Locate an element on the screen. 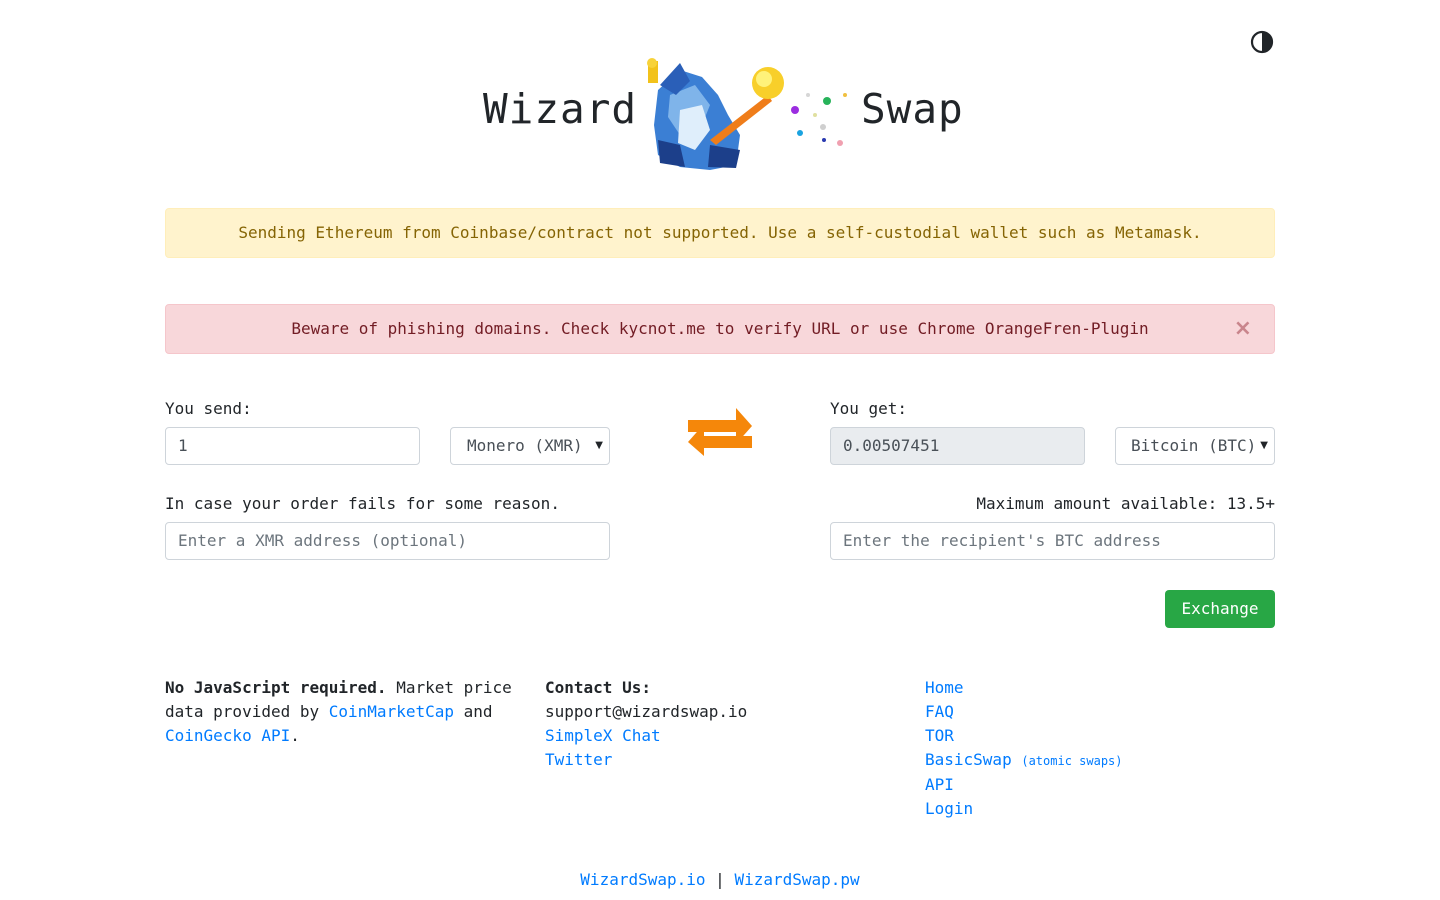  domain-link-io: WizardSwap.io is located at coordinates (642, 879).